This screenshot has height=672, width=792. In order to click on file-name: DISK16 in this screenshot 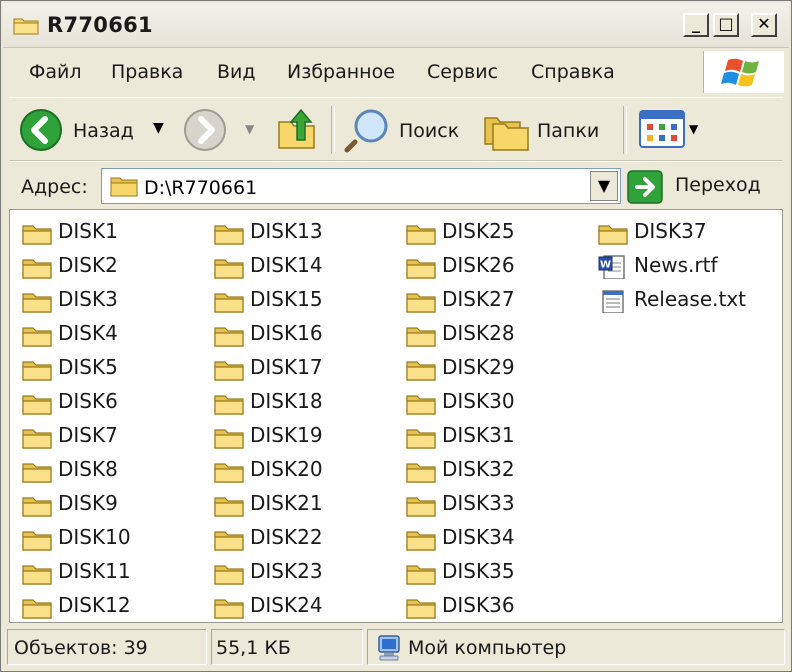, I will do `click(286, 333)`.